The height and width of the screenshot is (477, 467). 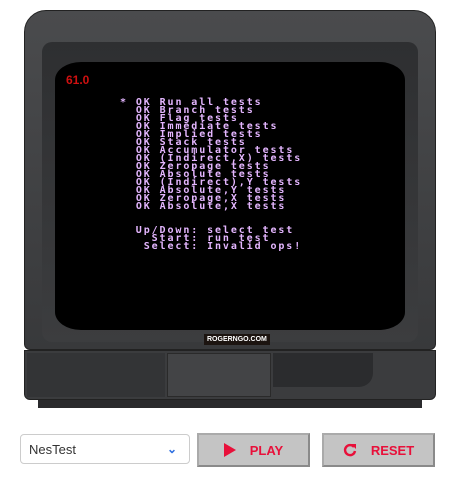 I want to click on help-line: Select: Invalid ops!, so click(x=219, y=246).